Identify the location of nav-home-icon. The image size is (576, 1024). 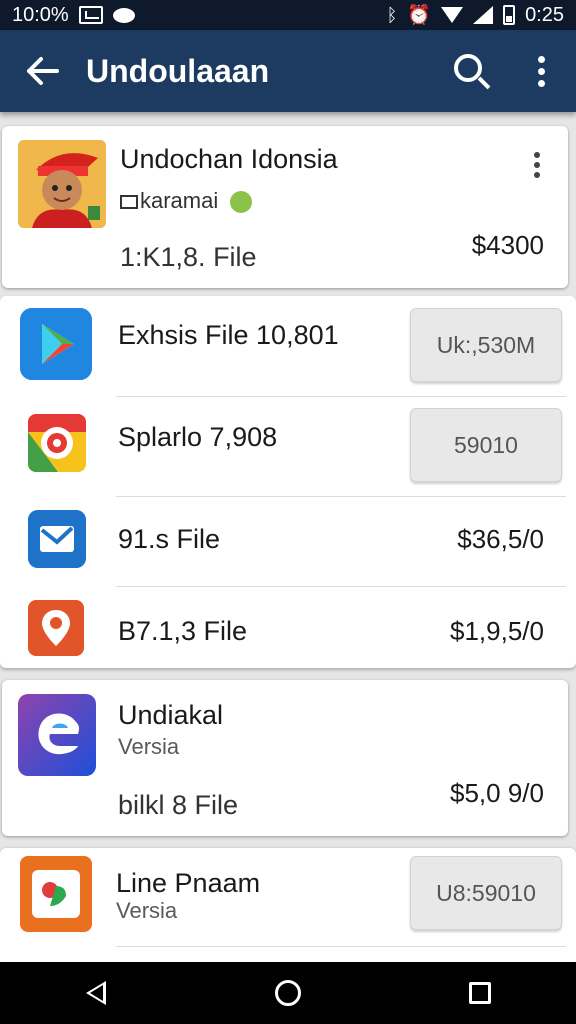
(288, 993).